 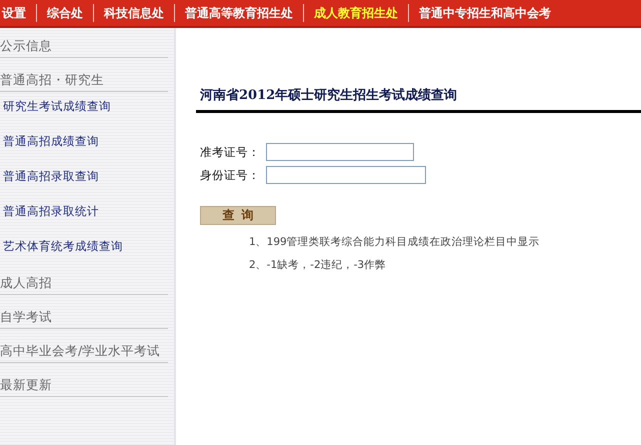 I want to click on sidebar-link: 普通高招录取查询, so click(x=87, y=183).